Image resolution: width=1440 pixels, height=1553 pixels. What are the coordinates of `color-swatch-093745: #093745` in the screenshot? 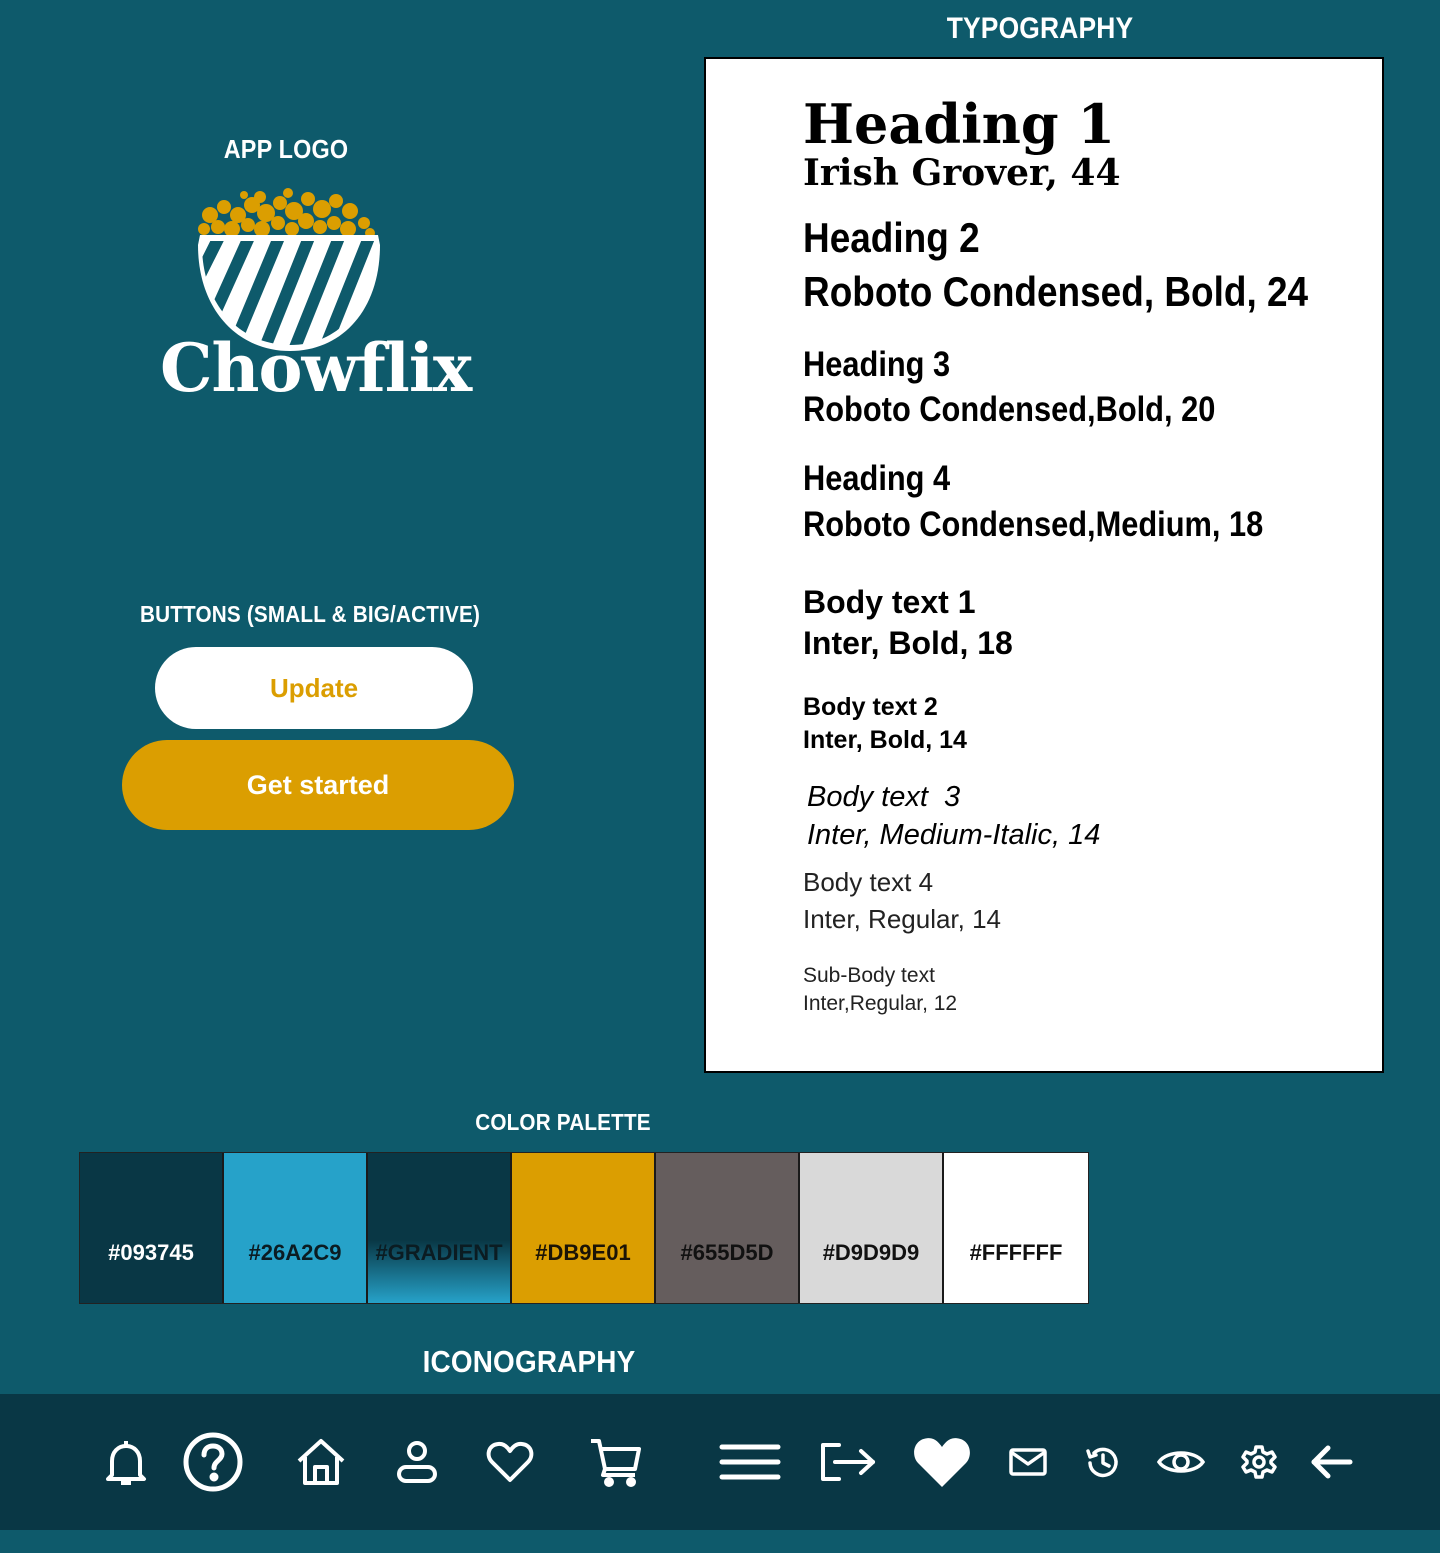 It's located at (152, 1228).